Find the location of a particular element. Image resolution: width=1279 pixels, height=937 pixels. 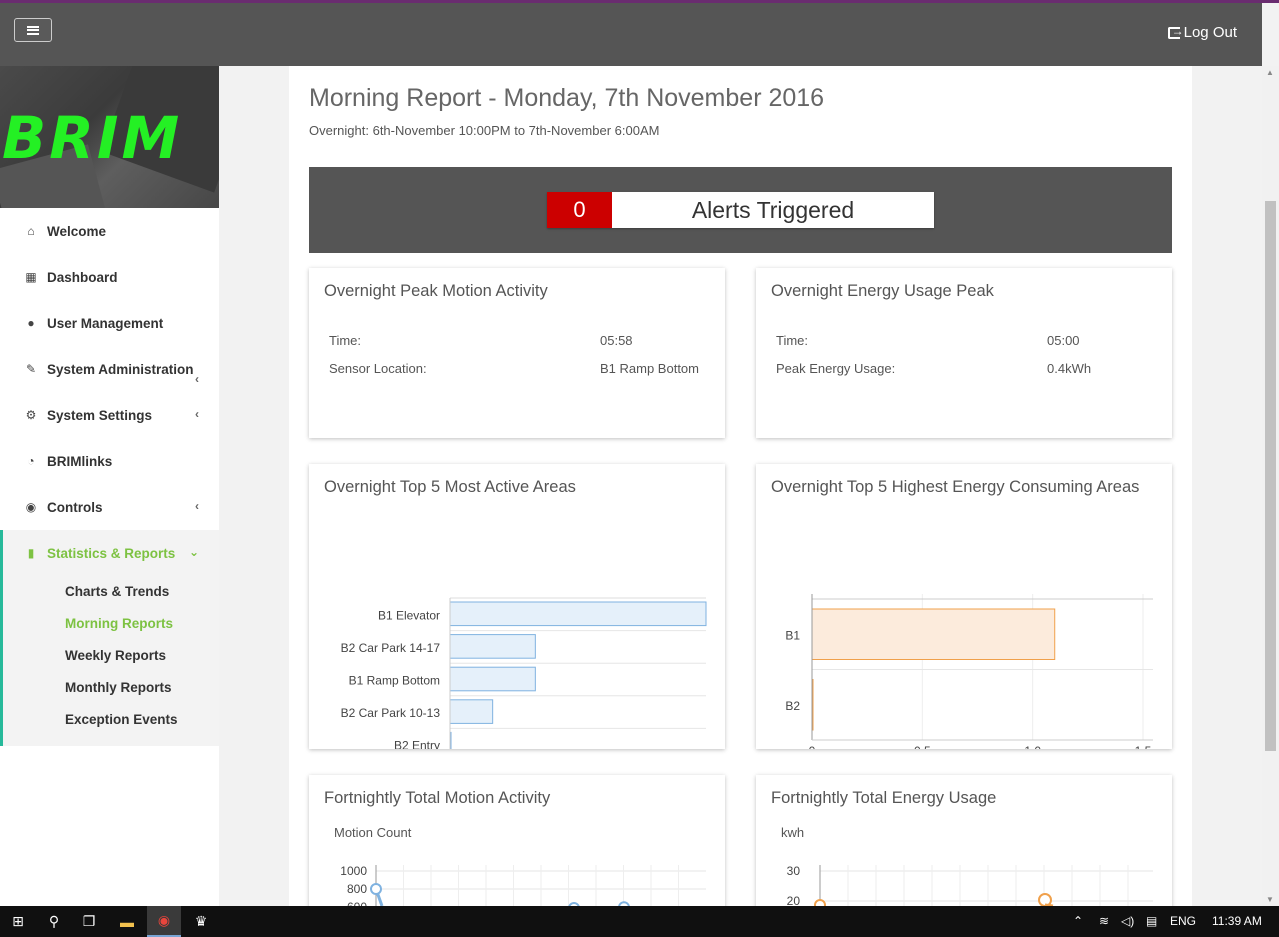

alerts-band: 0 Alerts Triggered is located at coordinates (740, 210).